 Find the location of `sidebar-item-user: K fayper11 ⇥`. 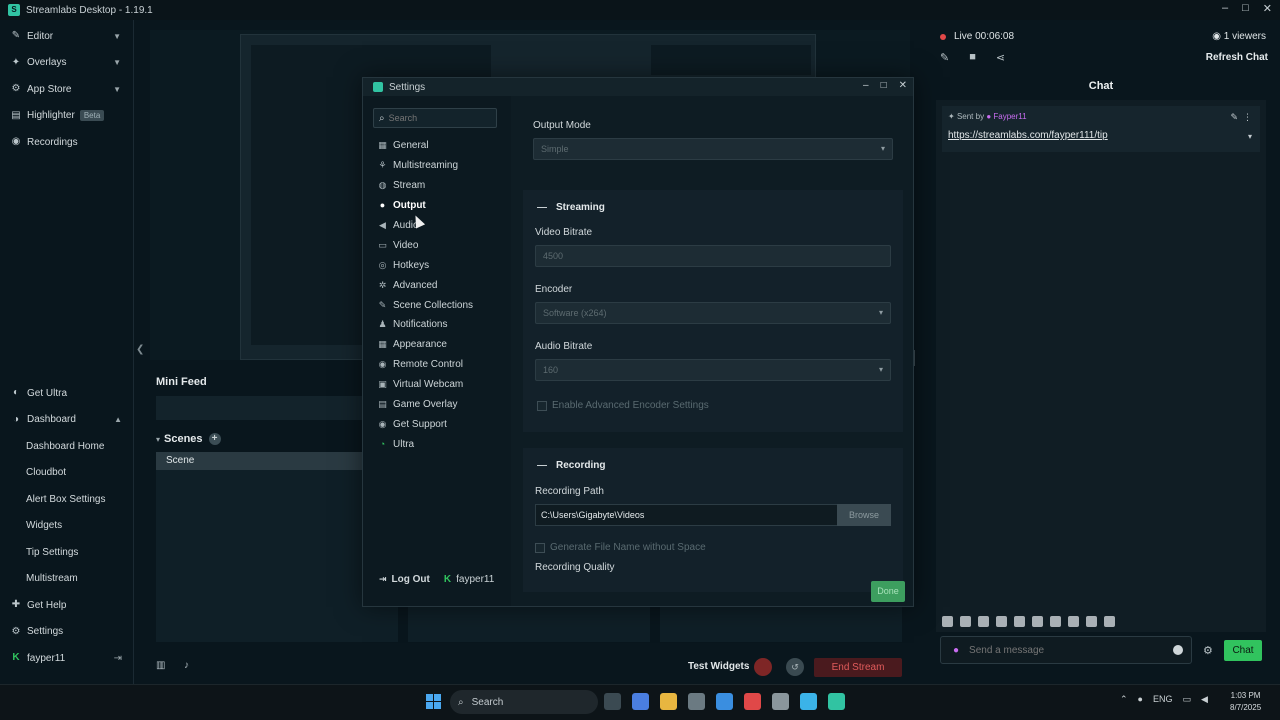

sidebar-item-user: K fayper11 ⇥ is located at coordinates (67, 658).